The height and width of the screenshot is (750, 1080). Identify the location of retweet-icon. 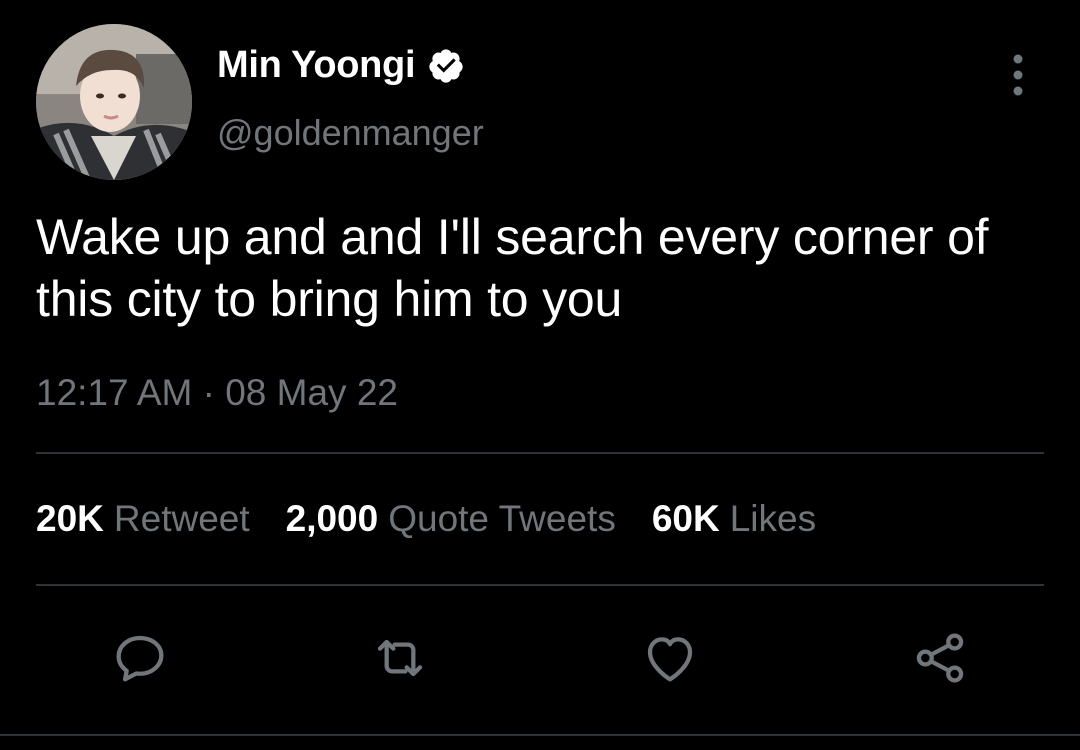
(400, 658).